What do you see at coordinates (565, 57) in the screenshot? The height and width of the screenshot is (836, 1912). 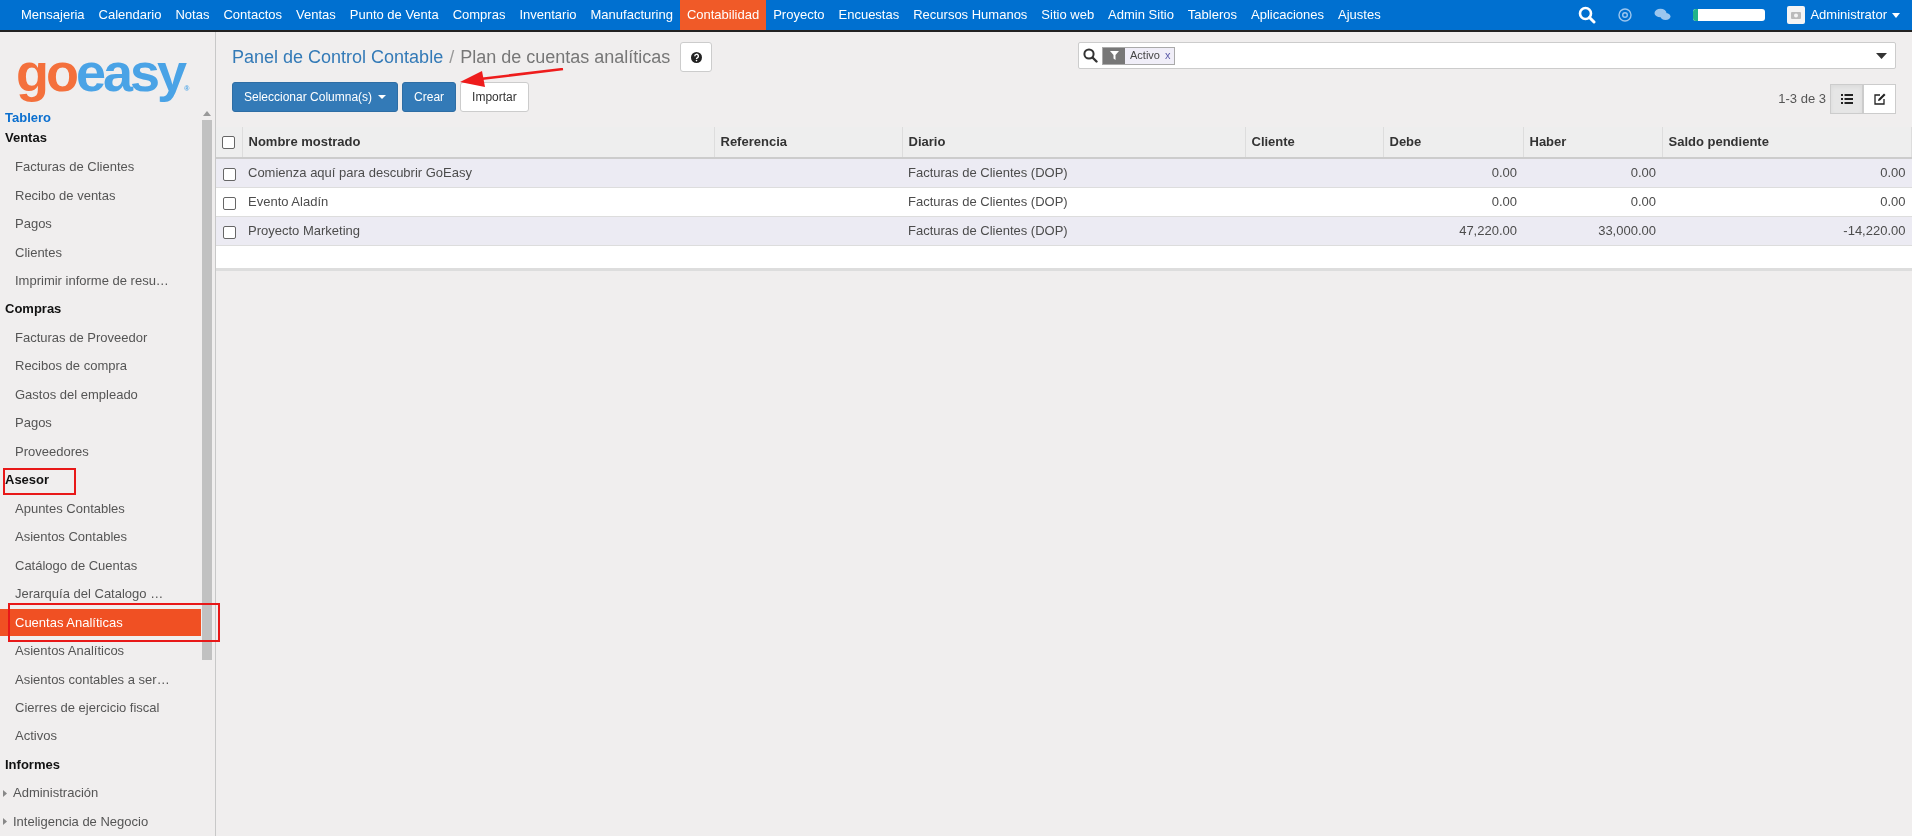 I see `breadcrumb-current: Plan de cuentas analíticas` at bounding box center [565, 57].